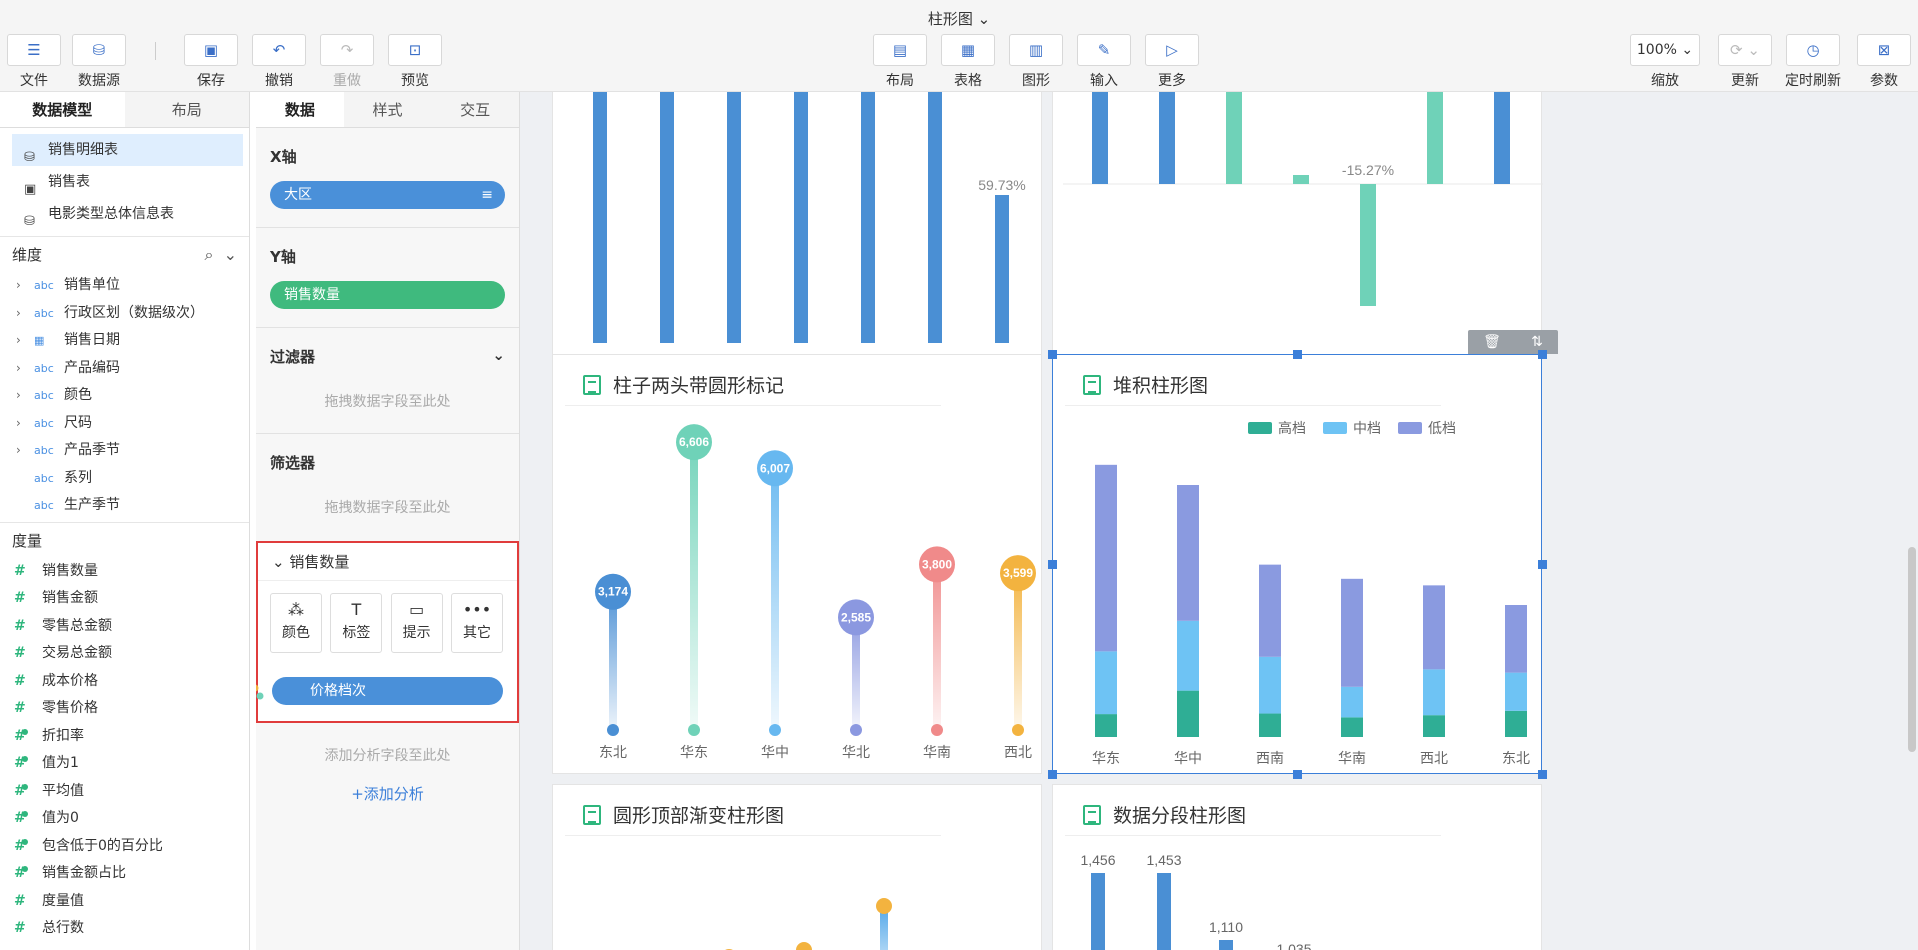 This screenshot has height=950, width=1918. I want to click on measure-item: # 包含低于0的百分比, so click(124, 847).